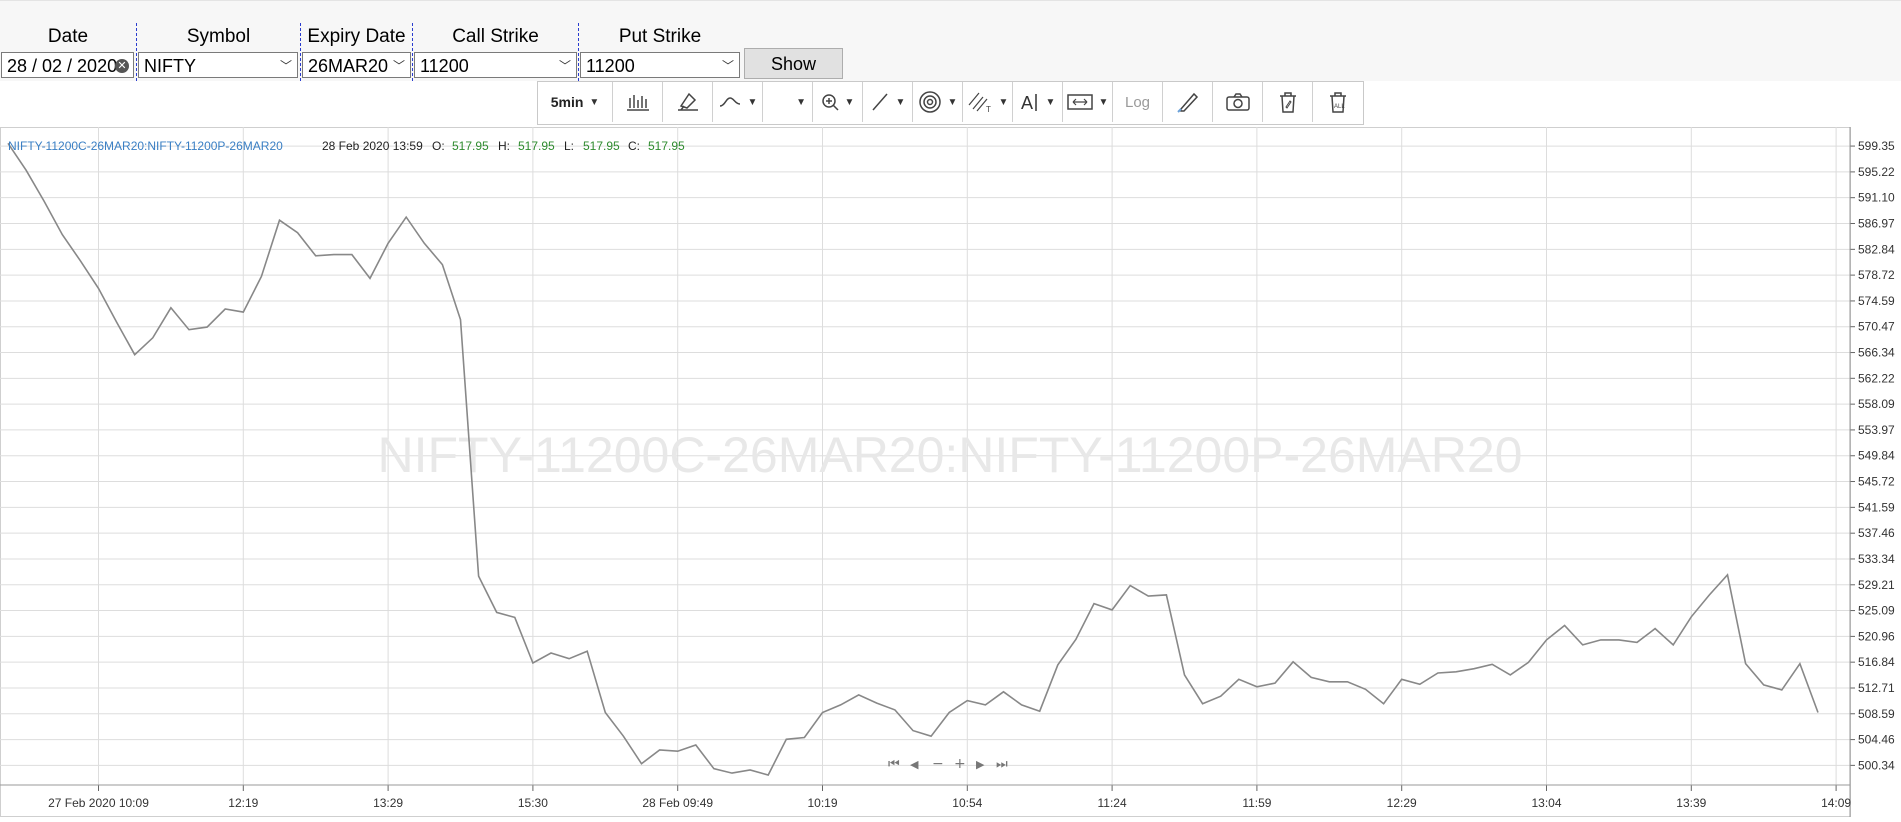 The height and width of the screenshot is (822, 1901). I want to click on y-tick-label: 512.71, so click(1876, 688).